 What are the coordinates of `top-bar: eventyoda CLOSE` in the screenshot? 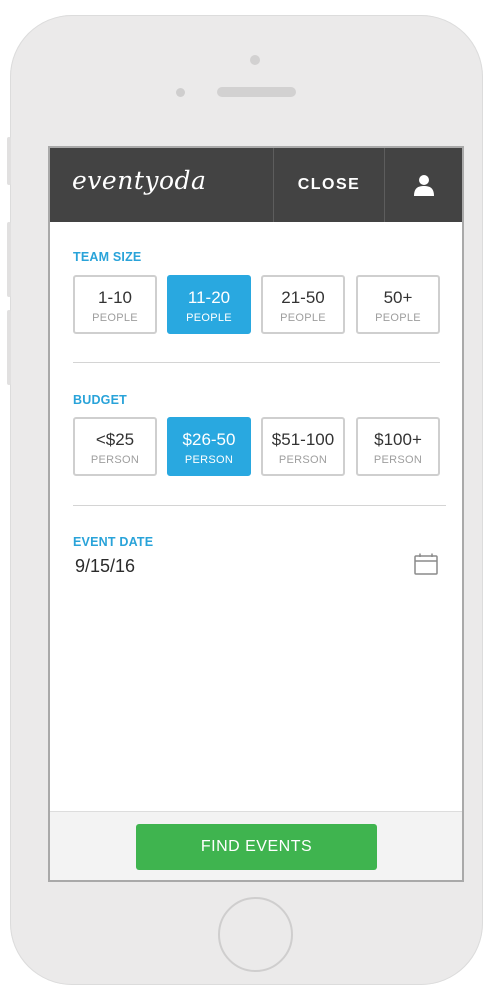 It's located at (256, 185).